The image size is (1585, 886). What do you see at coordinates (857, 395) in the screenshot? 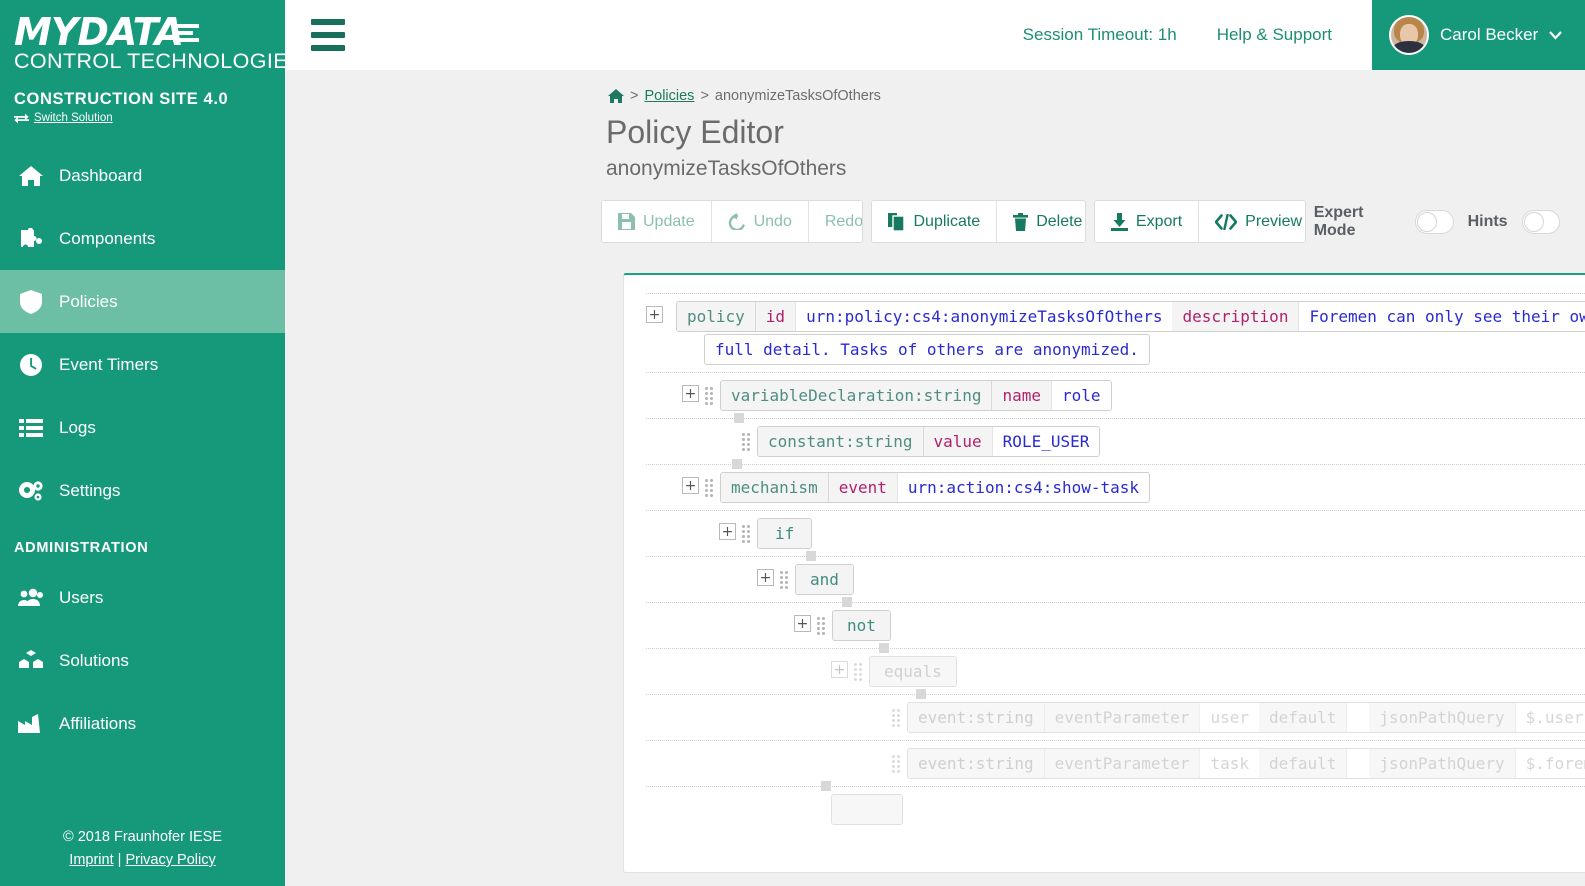
I see `token-type: variableDeclaration:string` at bounding box center [857, 395].